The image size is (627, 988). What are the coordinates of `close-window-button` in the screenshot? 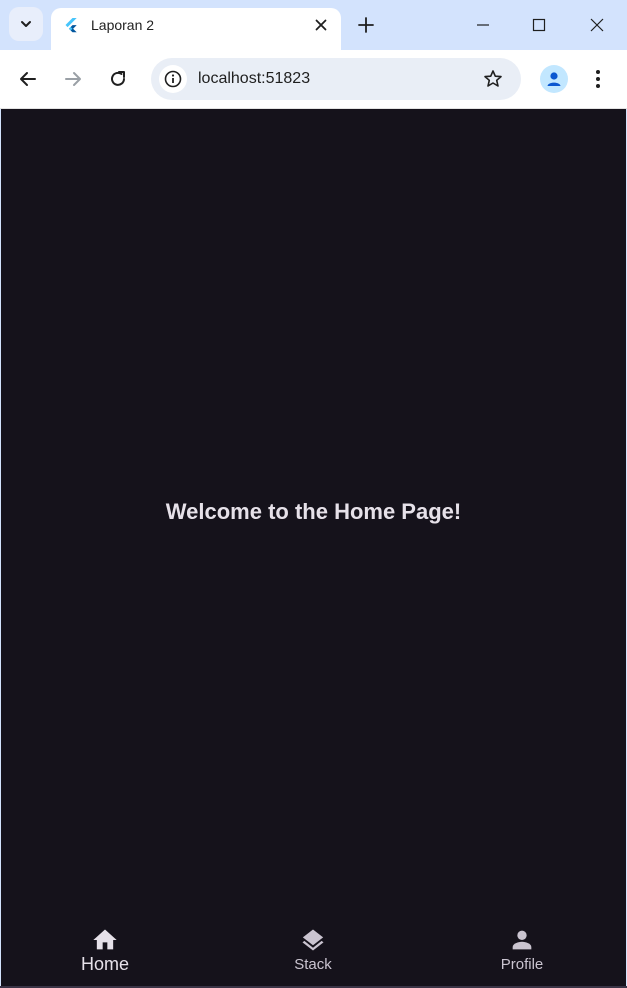 It's located at (597, 25).